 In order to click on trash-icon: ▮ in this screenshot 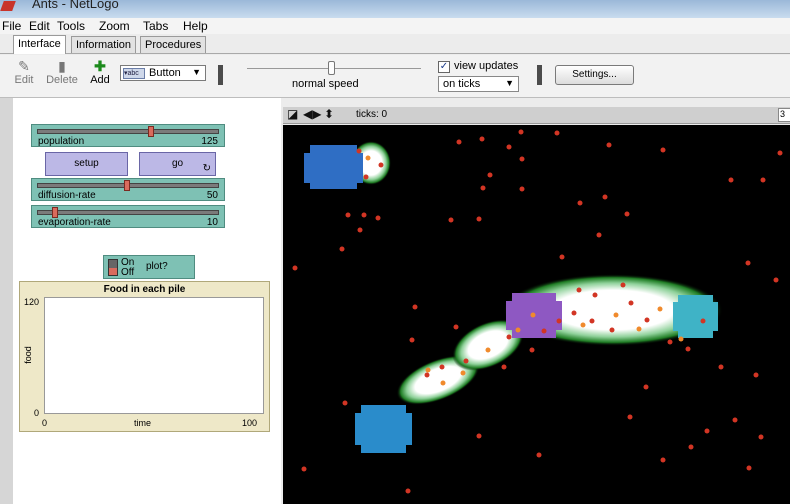, I will do `click(62, 66)`.